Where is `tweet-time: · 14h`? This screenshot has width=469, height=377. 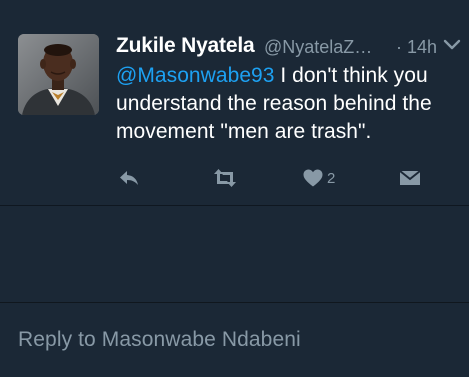
tweet-time: · 14h is located at coordinates (416, 47).